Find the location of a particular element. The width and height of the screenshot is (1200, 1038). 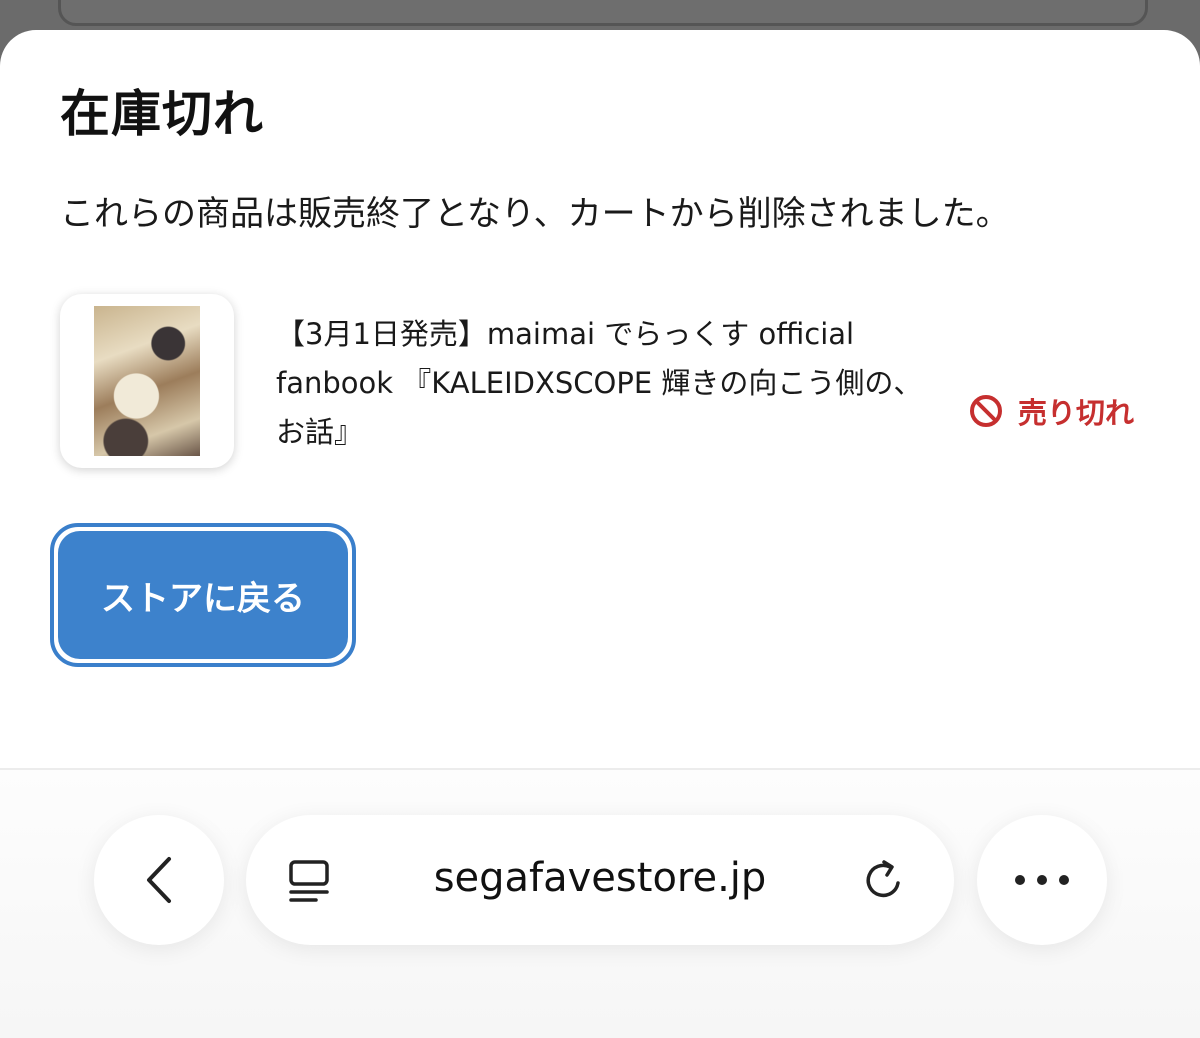

dialog-message: これらの商品は販売終了となり、カートから削除されました。 is located at coordinates (535, 214).